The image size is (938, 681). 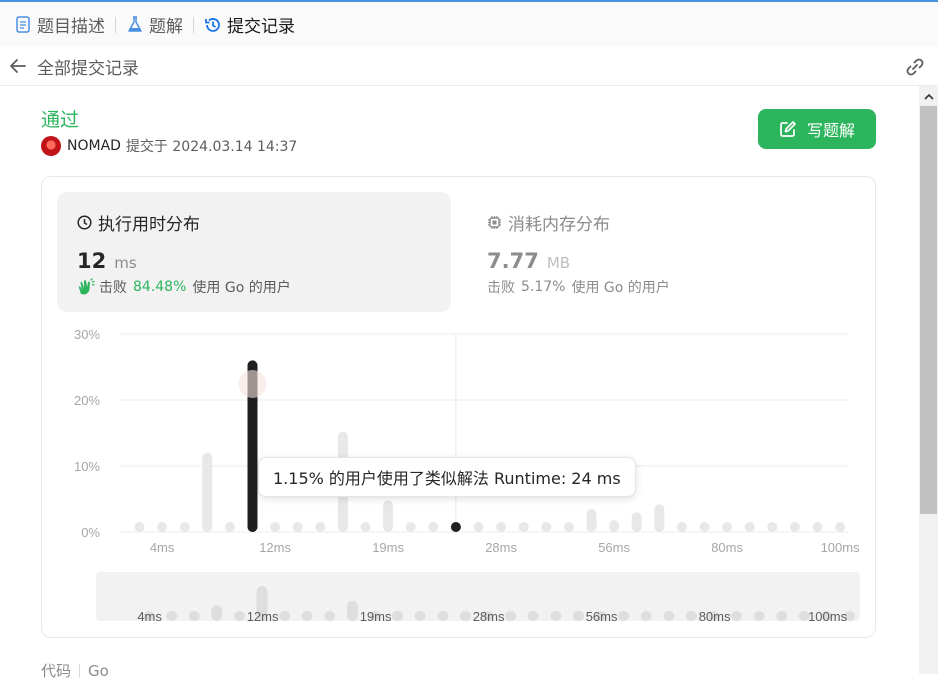 I want to click on overview-tick-label: 100ms, so click(x=828, y=616).